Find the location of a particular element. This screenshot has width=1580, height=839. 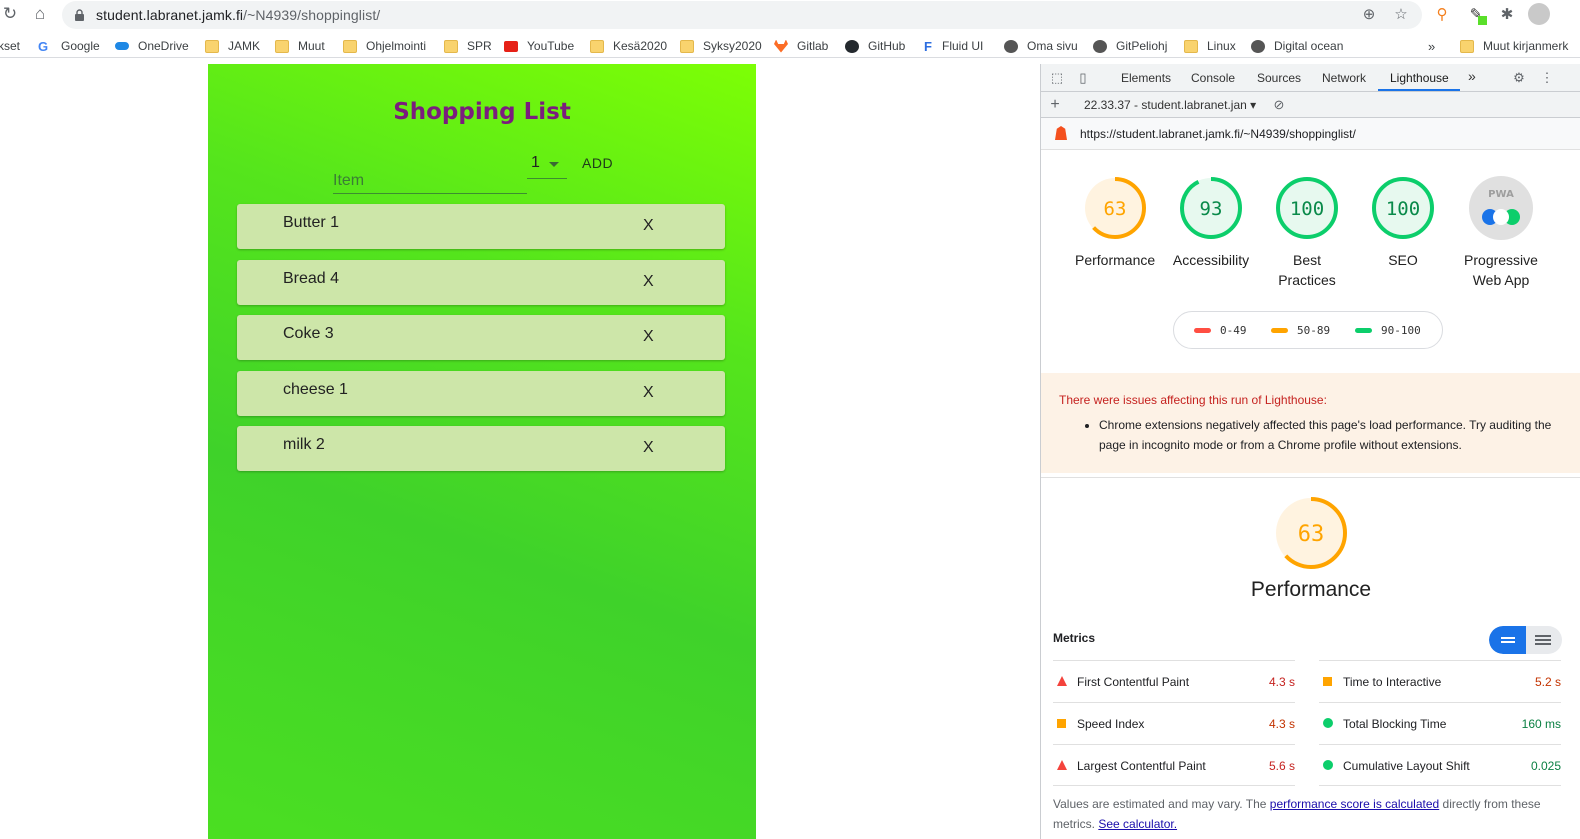

performance-gauge: 63 is located at coordinates (1311, 533).